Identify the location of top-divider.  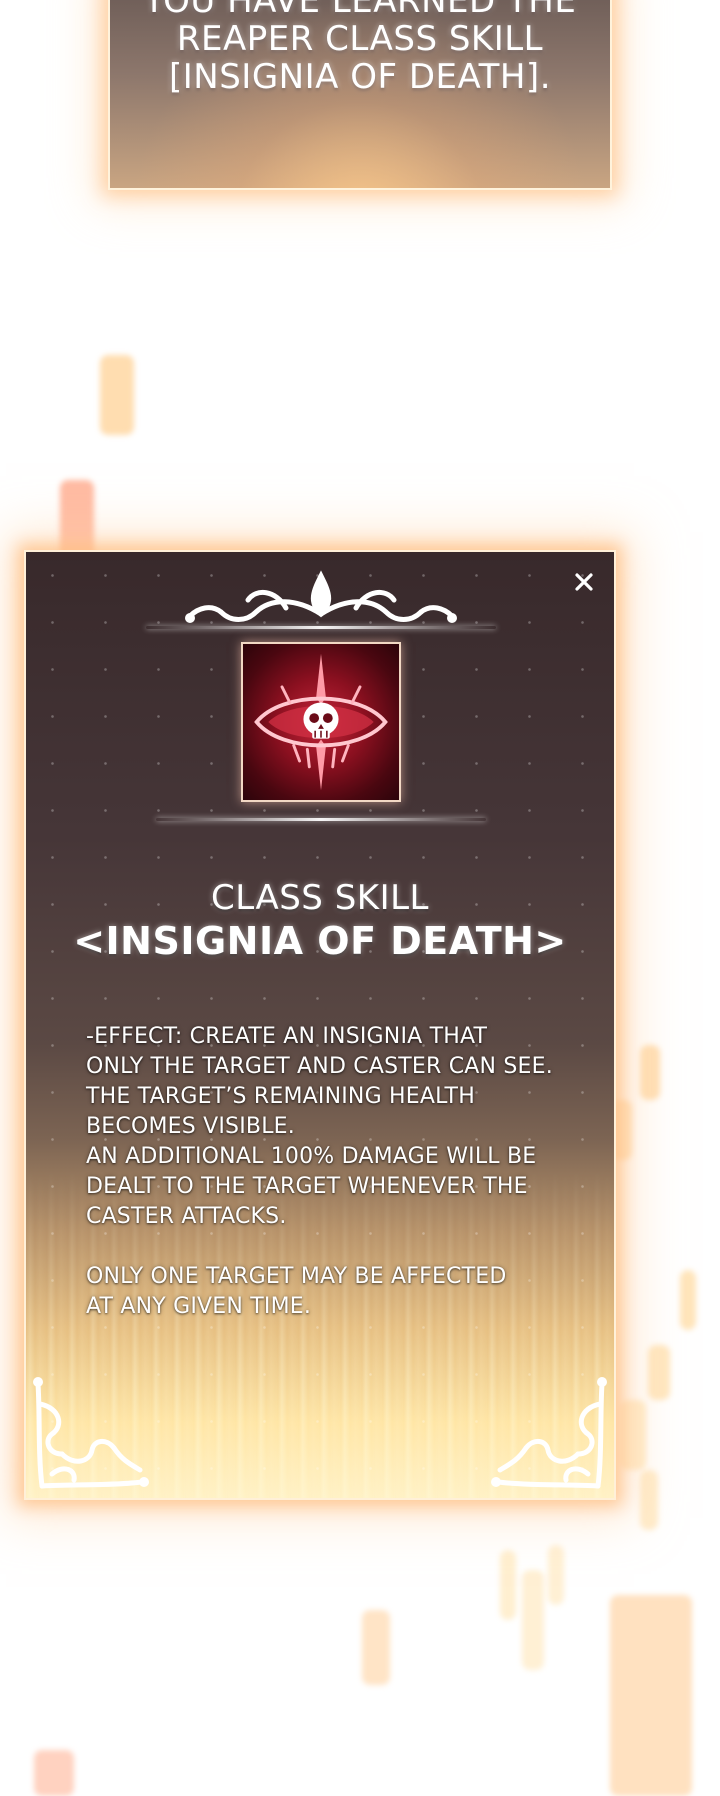
(321, 627).